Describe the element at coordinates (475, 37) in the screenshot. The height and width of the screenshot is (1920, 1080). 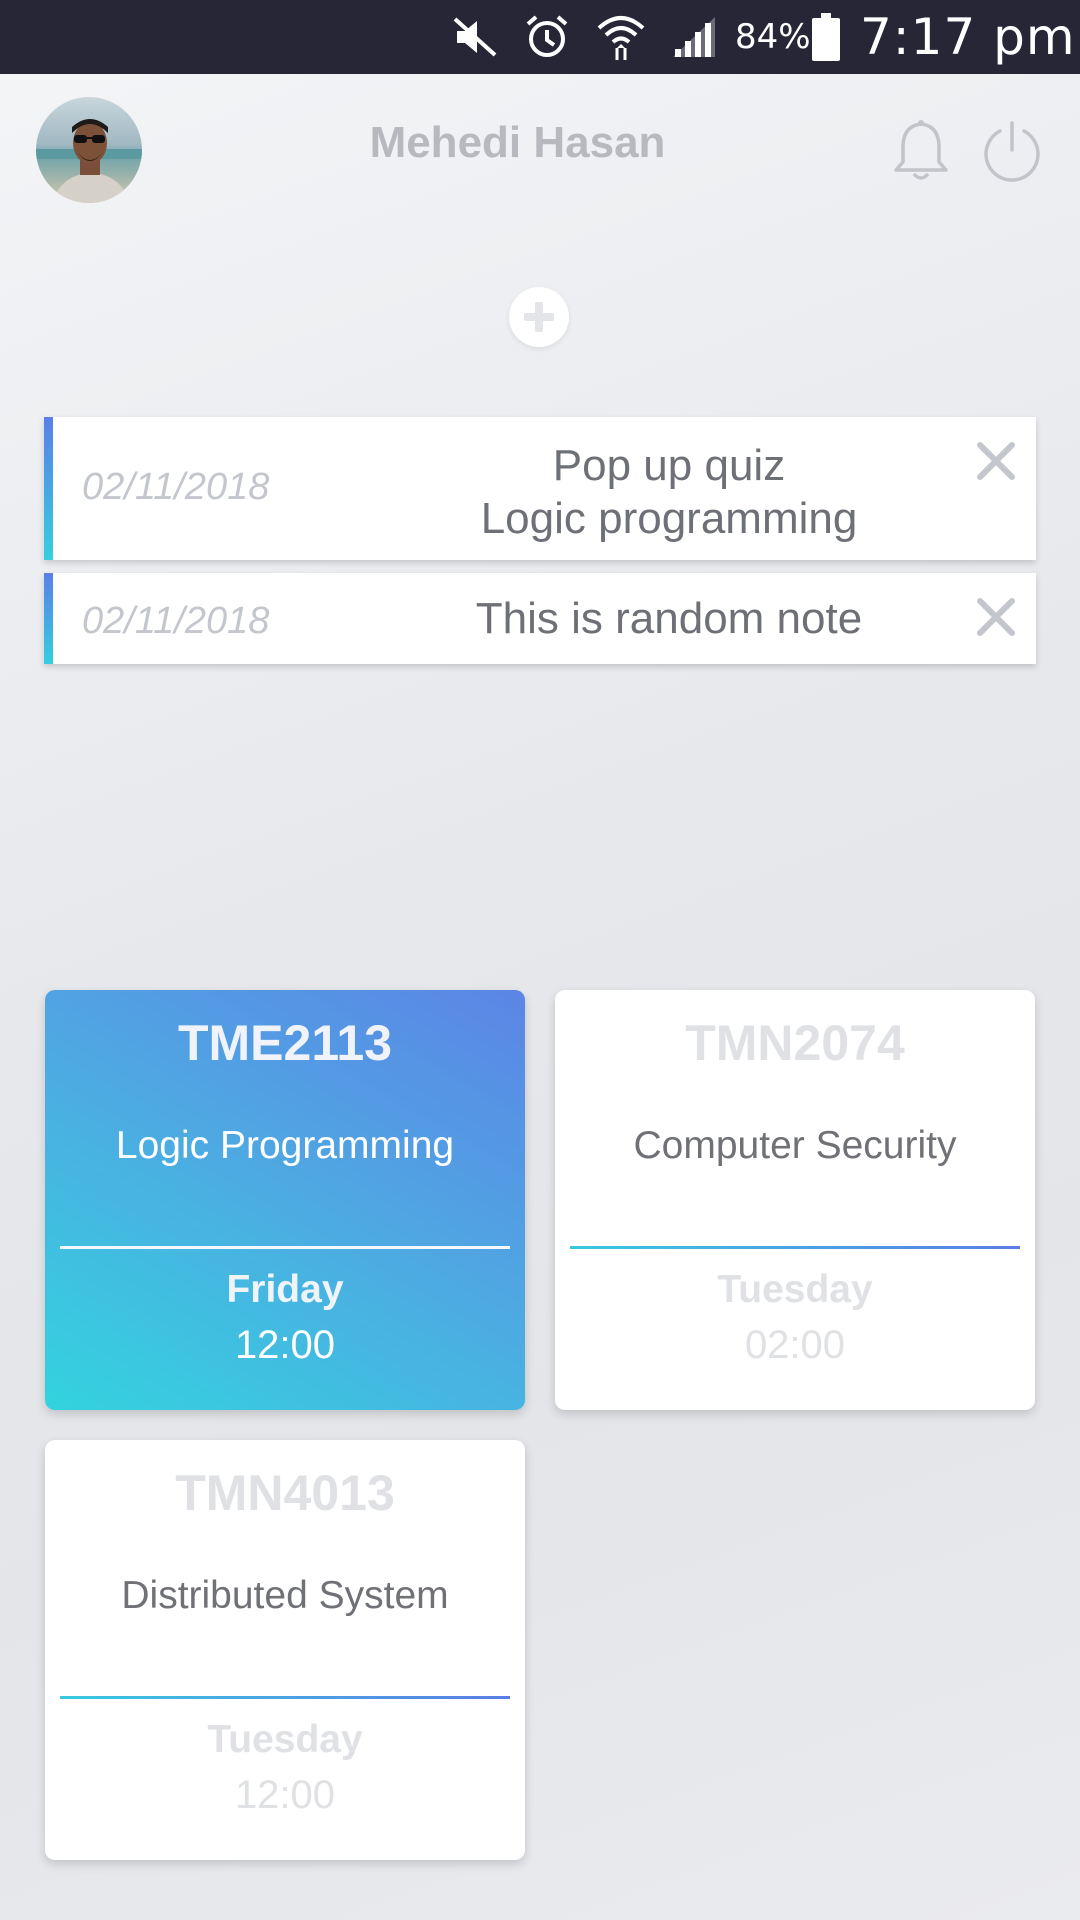
I see `mute-icon` at that location.